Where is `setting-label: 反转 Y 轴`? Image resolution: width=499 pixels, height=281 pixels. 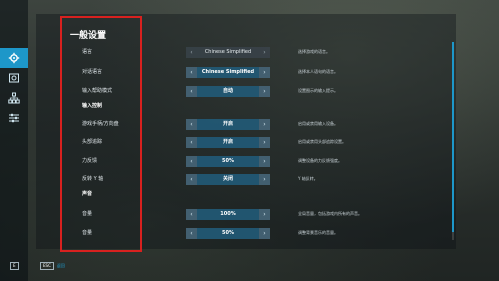 setting-label: 反转 Y 轴 is located at coordinates (93, 179).